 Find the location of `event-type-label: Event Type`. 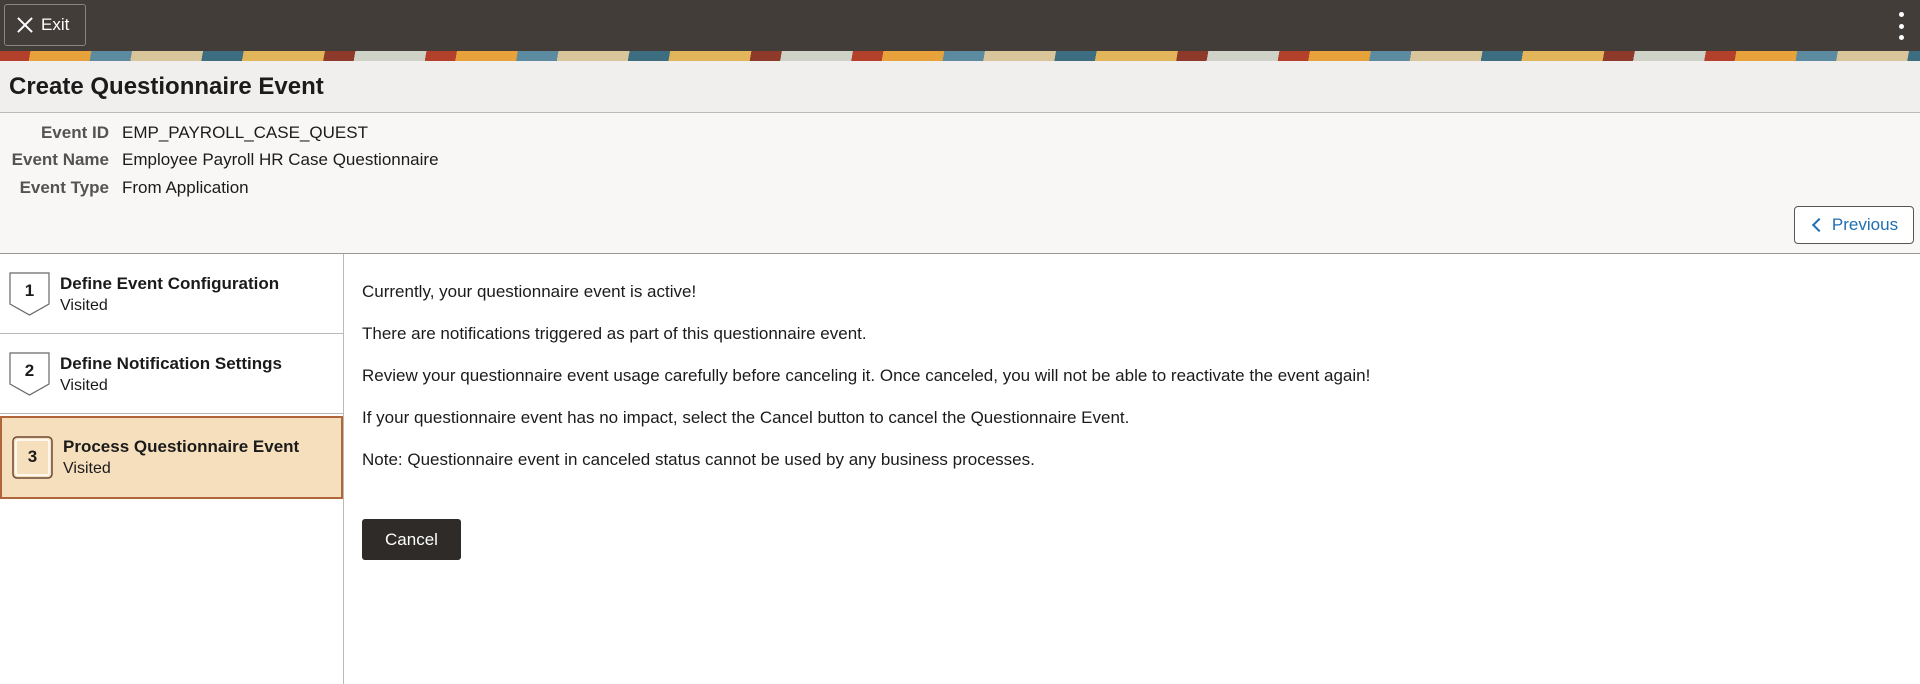

event-type-label: Event Type is located at coordinates (64, 187).